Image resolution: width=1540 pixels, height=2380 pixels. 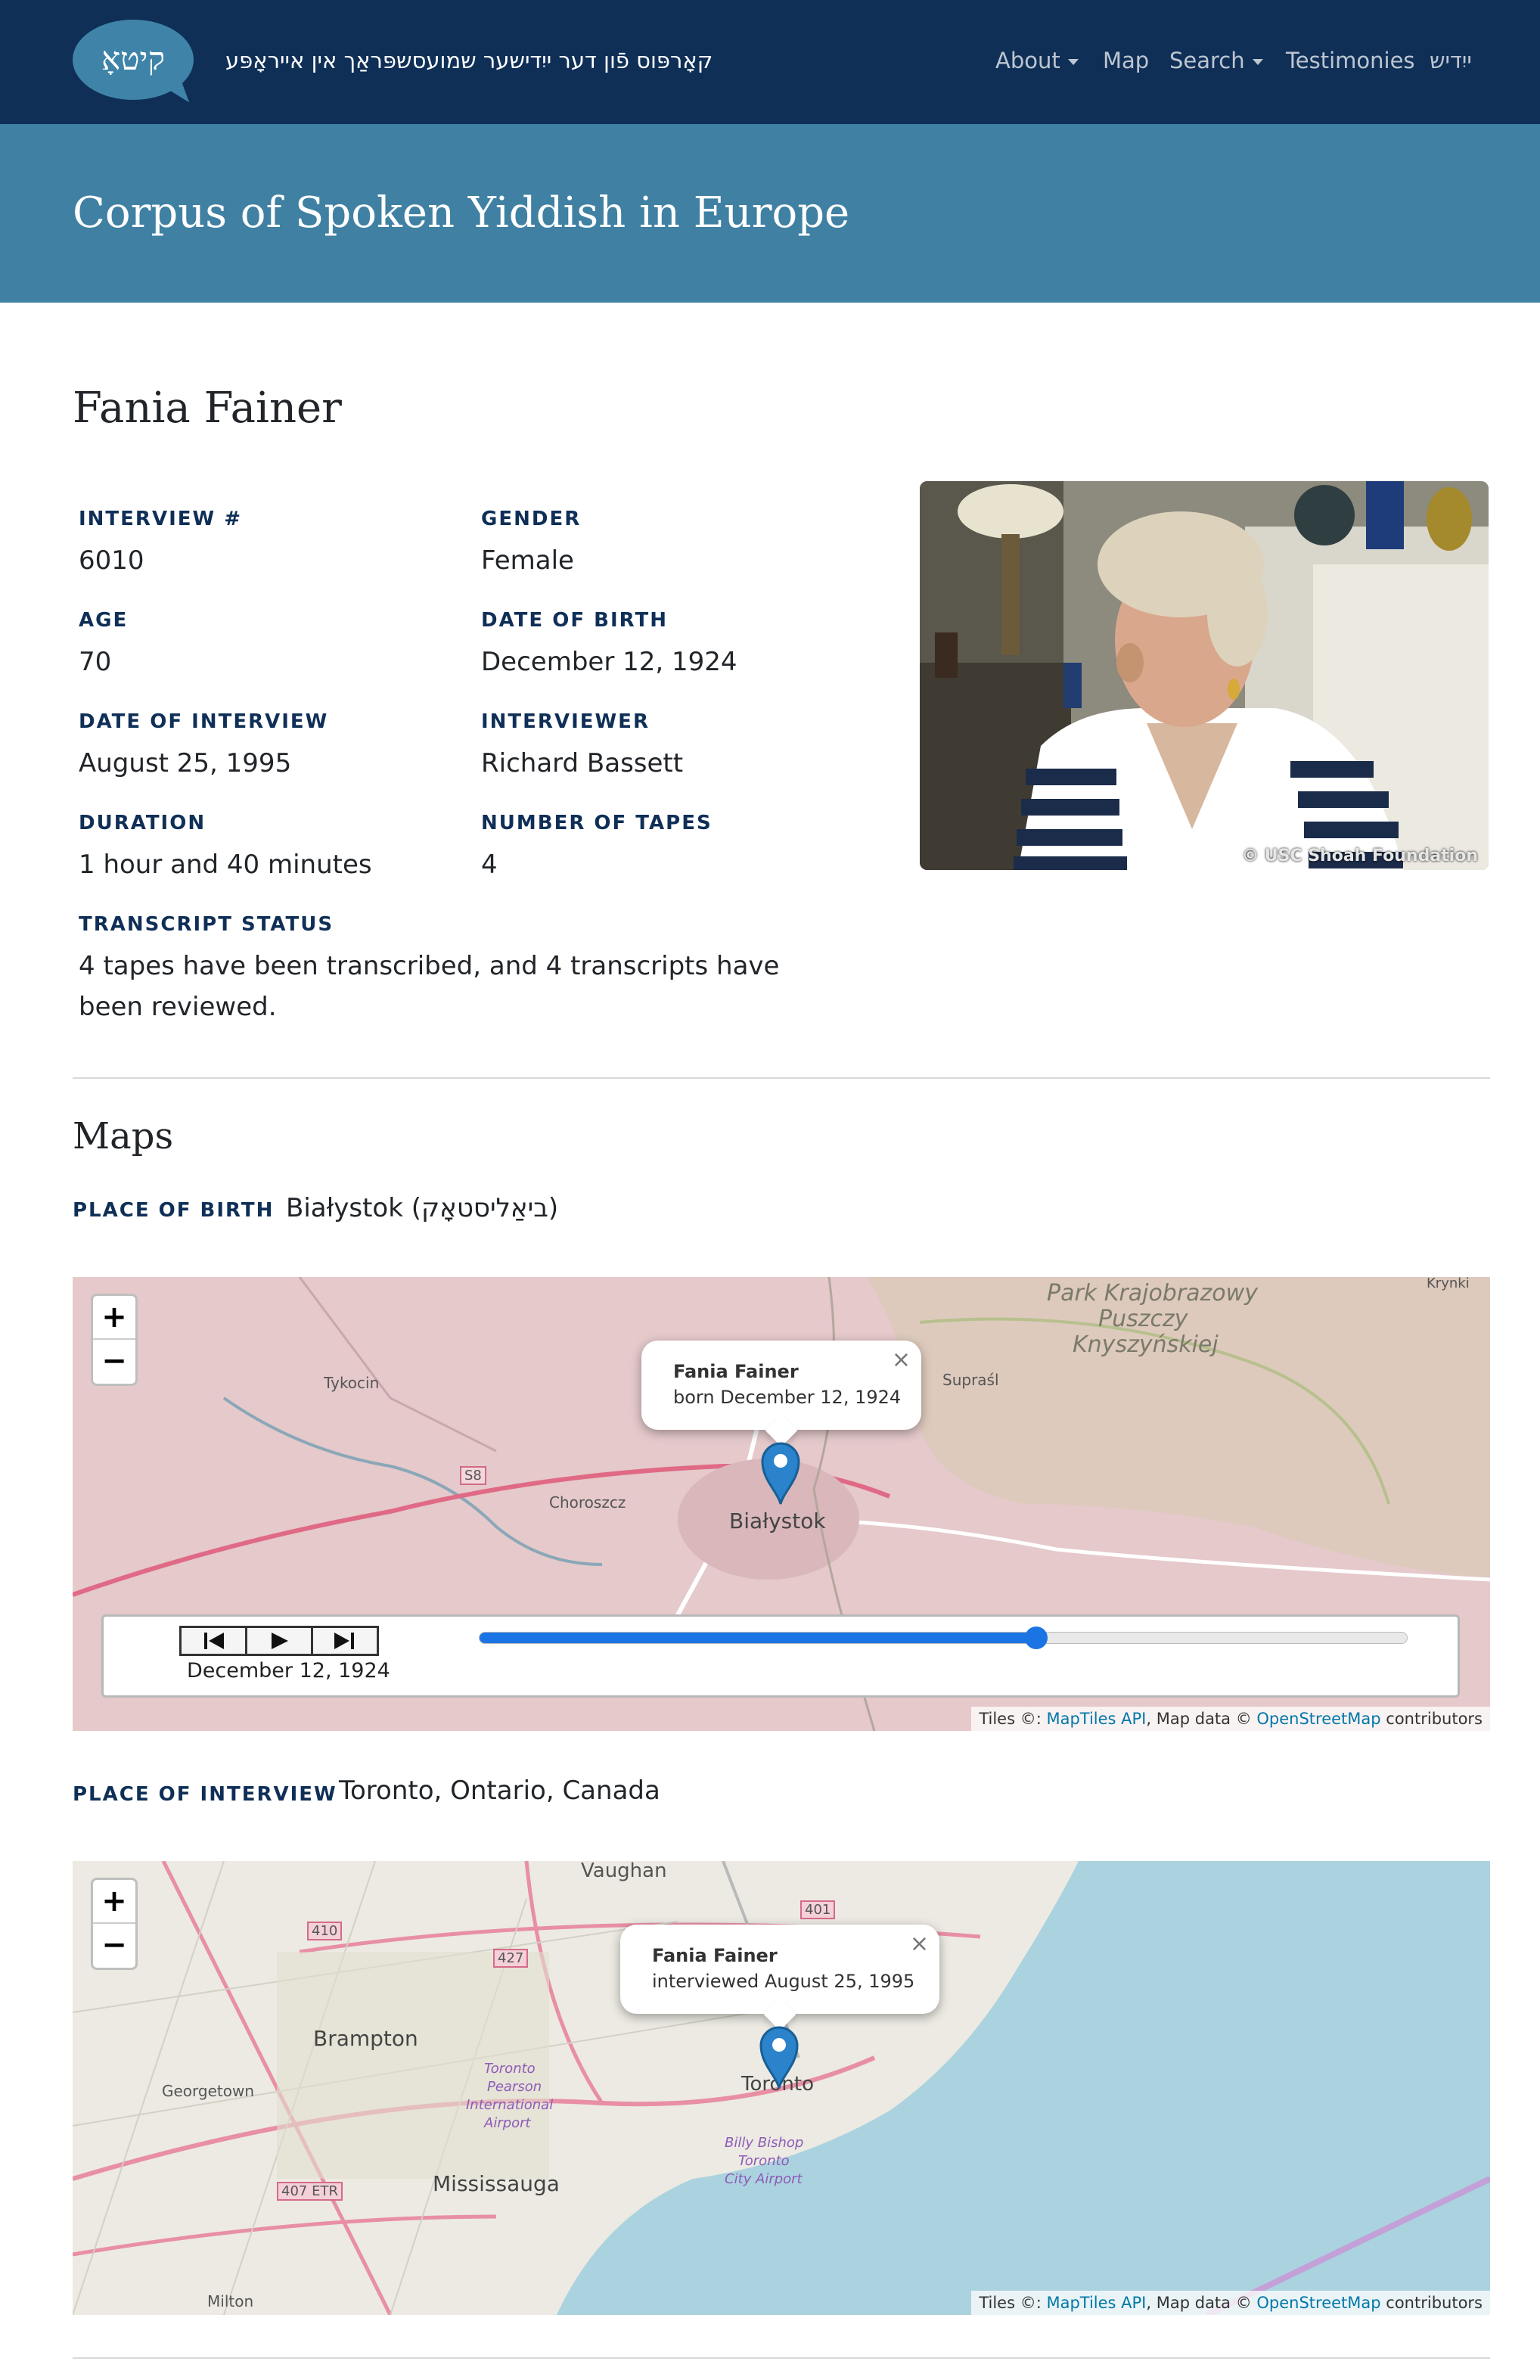 I want to click on map-label: Choroszcz, so click(x=587, y=1502).